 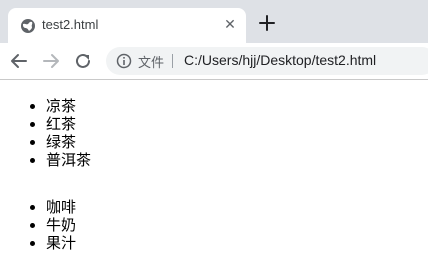 What do you see at coordinates (280, 60) in the screenshot?
I see `url-text: C:/Users/hjj/Desktop/test2.html` at bounding box center [280, 60].